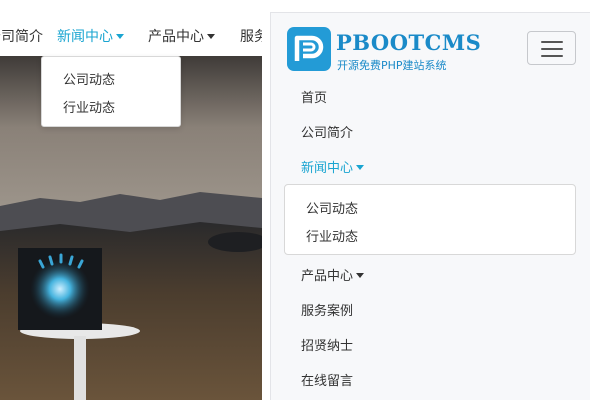  I want to click on mobile-nav-careers: 招贤纳士, so click(327, 344).